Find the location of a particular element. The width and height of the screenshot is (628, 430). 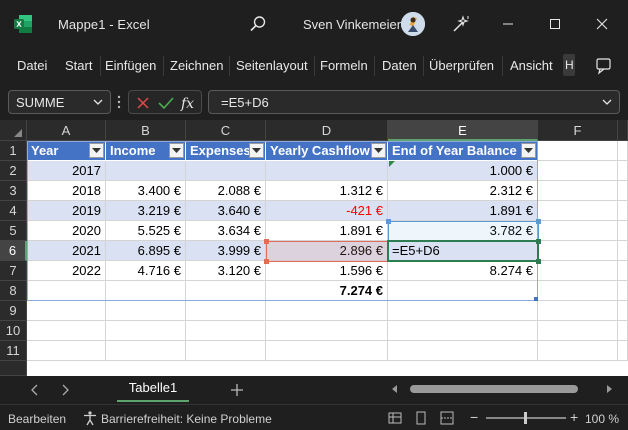

column-header-c: C is located at coordinates (226, 130).